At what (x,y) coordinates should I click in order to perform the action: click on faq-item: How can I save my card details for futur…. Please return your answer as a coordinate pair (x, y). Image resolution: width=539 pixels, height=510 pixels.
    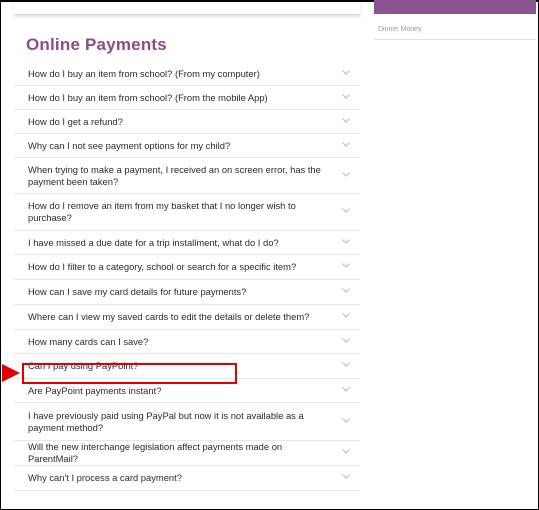
    Looking at the image, I should click on (187, 292).